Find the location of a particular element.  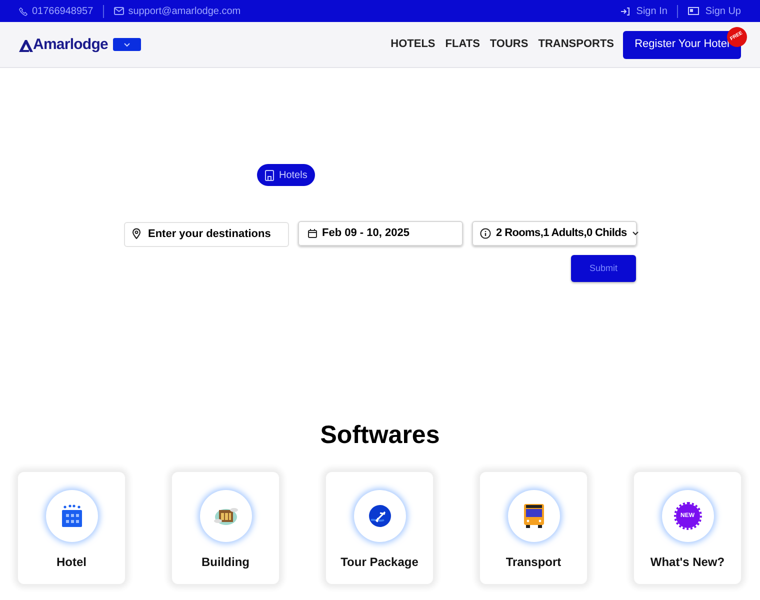

id-card-icon is located at coordinates (694, 11).